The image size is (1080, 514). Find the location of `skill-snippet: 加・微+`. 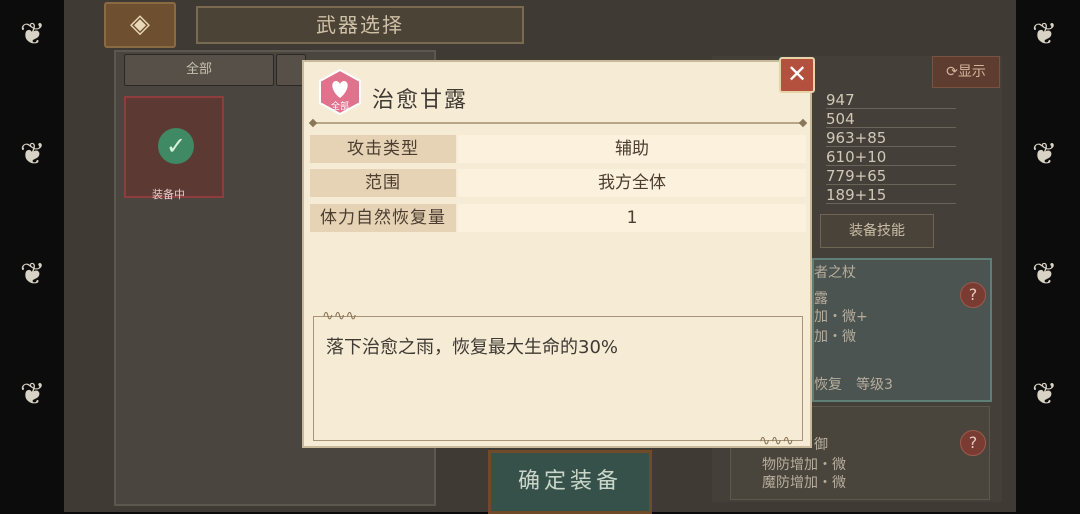

skill-snippet: 加・微+ is located at coordinates (841, 317).